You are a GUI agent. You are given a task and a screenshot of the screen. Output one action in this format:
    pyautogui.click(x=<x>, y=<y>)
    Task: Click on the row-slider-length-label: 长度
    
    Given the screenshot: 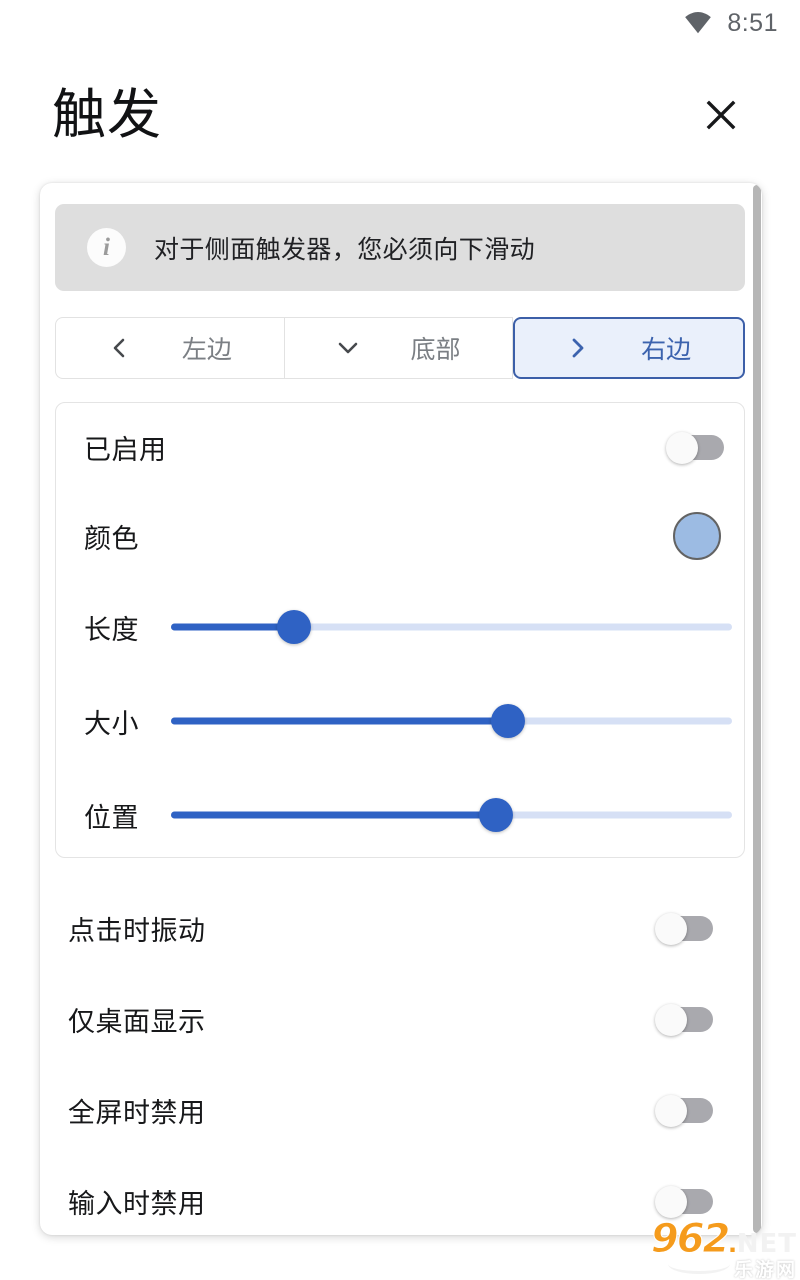 What is the action you would take?
    pyautogui.click(x=111, y=629)
    